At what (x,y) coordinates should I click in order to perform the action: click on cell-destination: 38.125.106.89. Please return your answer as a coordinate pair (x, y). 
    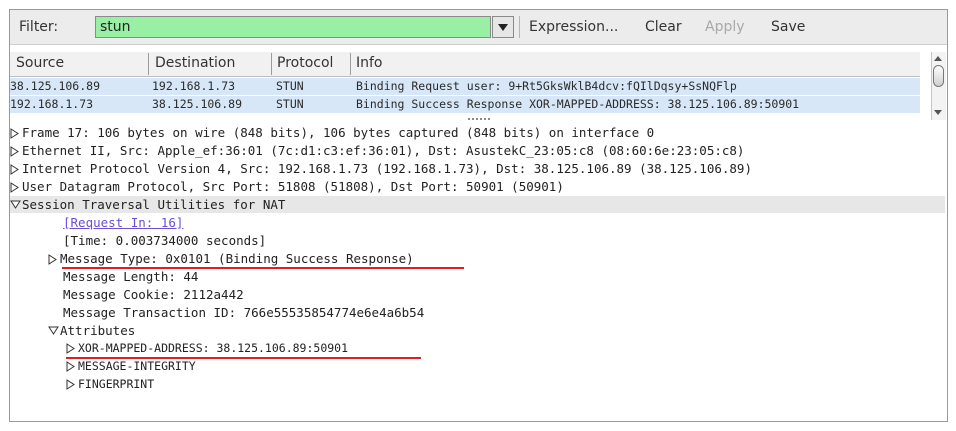
    Looking at the image, I should click on (197, 104).